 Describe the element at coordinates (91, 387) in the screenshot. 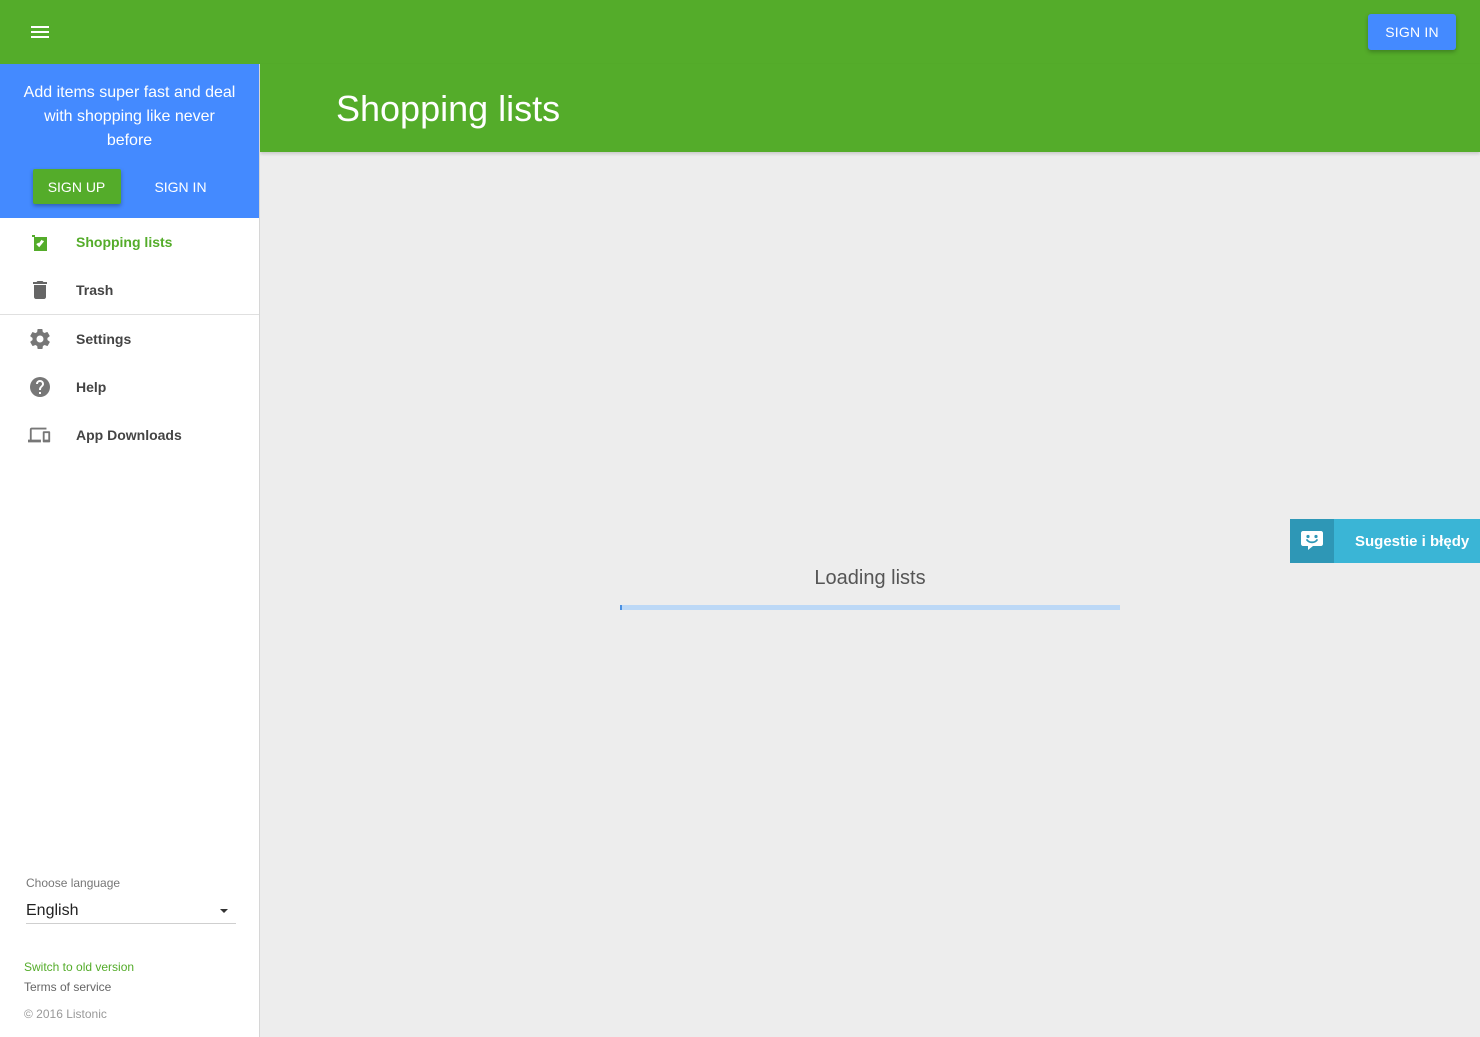

I see `sidebar-item-label: Help` at that location.